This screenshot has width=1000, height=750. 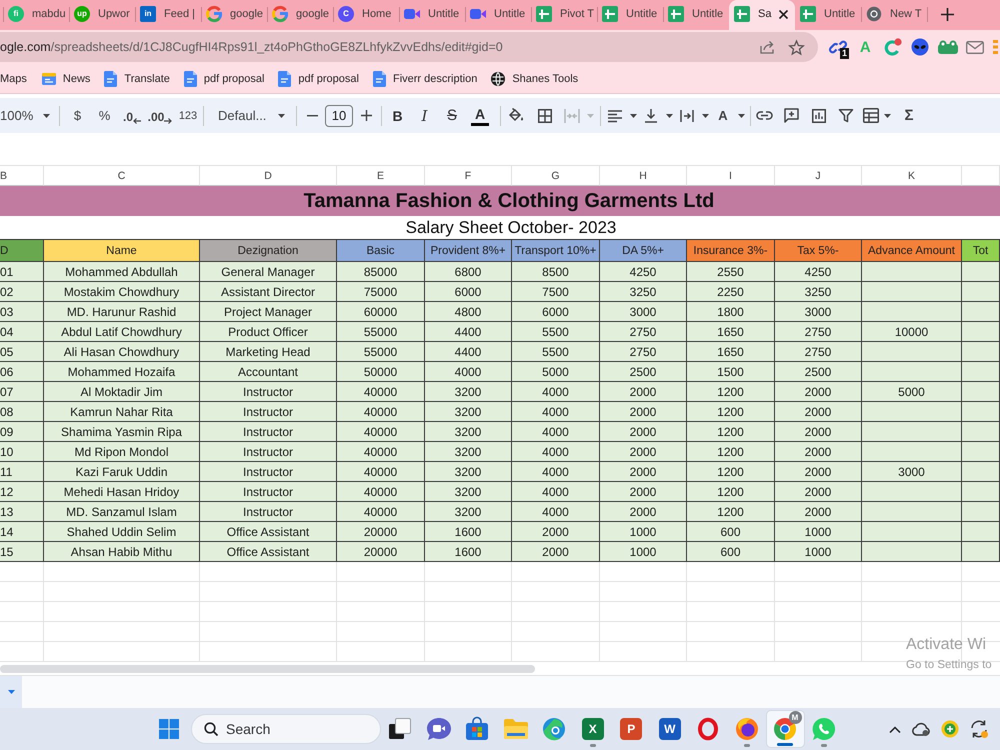 What do you see at coordinates (104, 116) in the screenshot?
I see `percent-button: %` at bounding box center [104, 116].